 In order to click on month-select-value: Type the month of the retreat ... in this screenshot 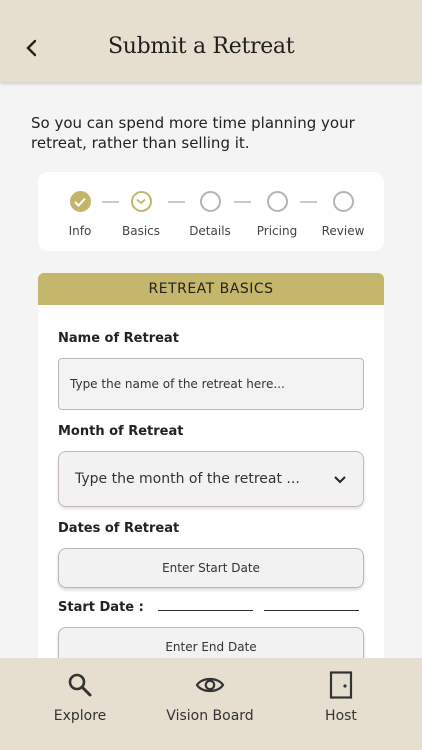, I will do `click(187, 479)`.